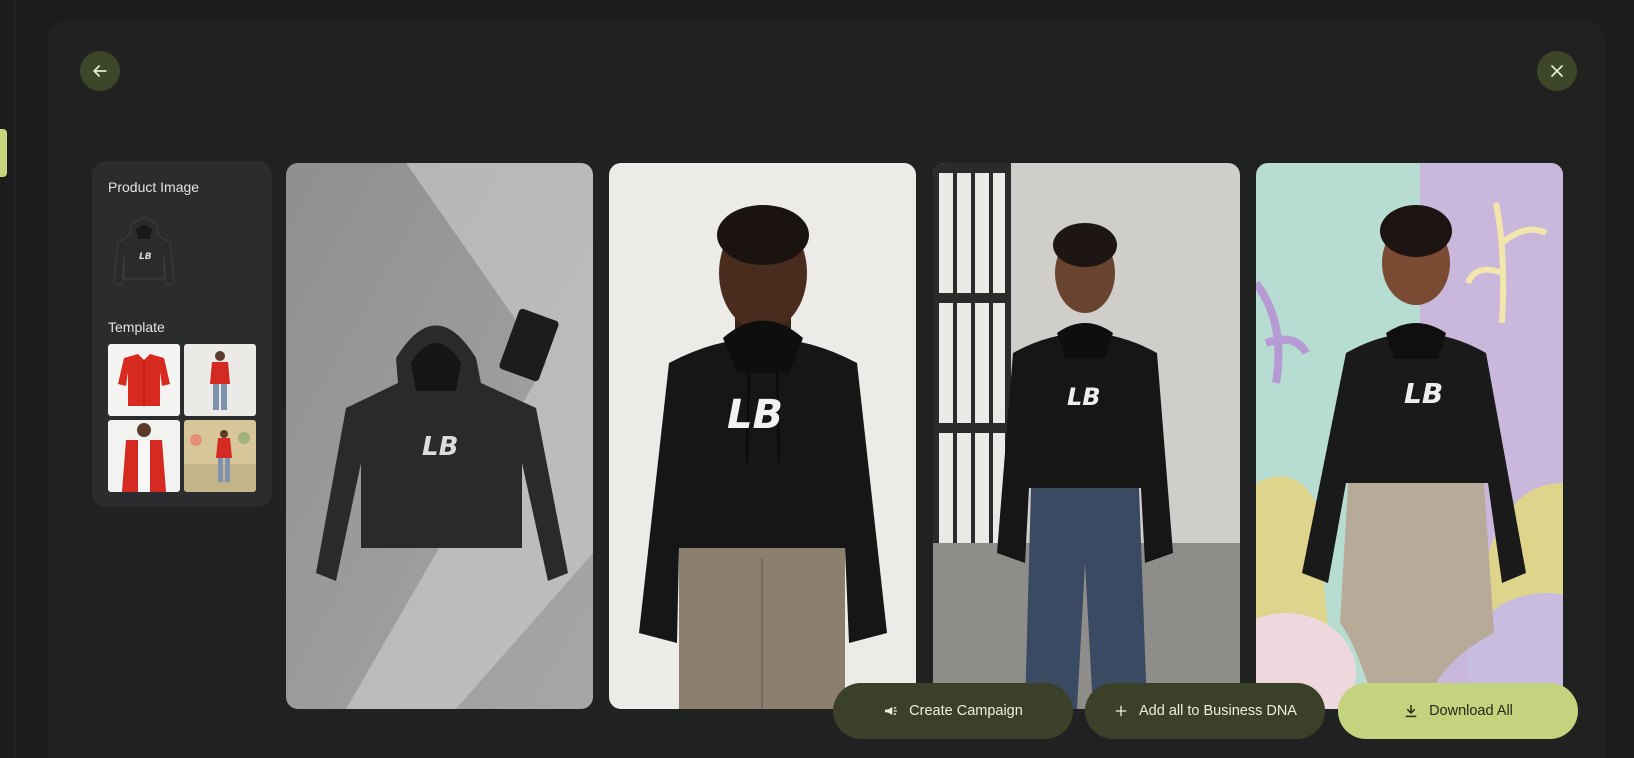 The width and height of the screenshot is (1634, 758). Describe the element at coordinates (1471, 711) in the screenshot. I see `download-all-label: Download All` at that location.